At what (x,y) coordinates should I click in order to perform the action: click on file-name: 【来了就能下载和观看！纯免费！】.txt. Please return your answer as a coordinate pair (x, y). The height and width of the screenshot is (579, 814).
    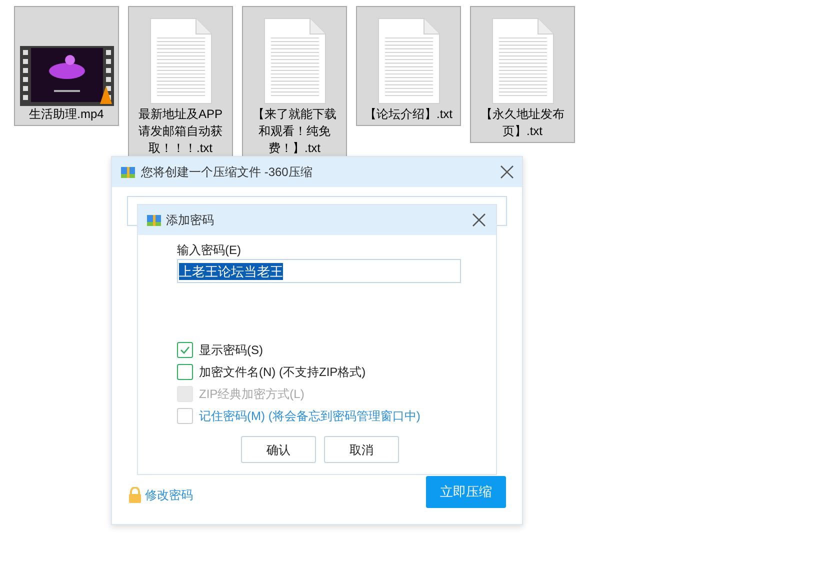
    Looking at the image, I should click on (295, 131).